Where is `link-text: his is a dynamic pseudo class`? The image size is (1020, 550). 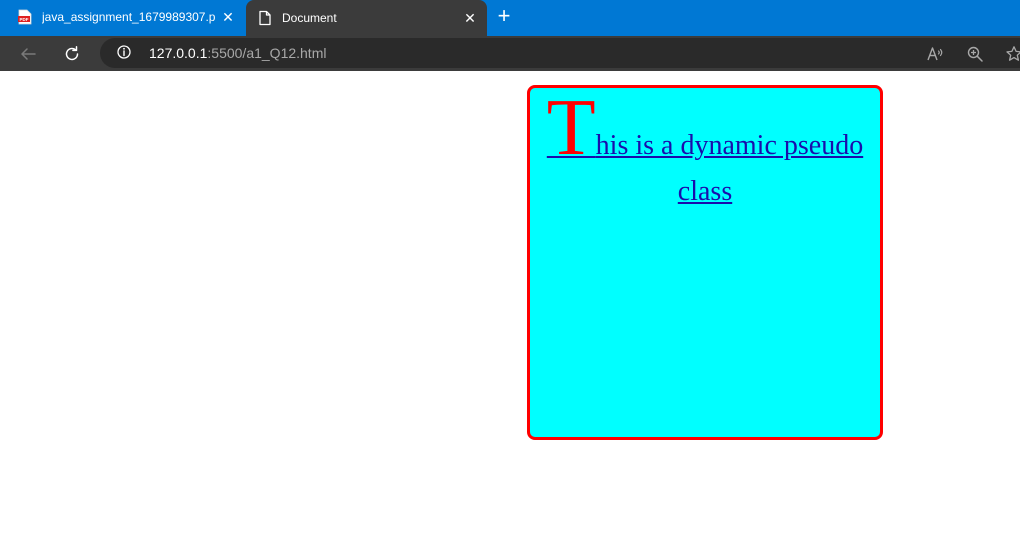 link-text: his is a dynamic pseudo class is located at coordinates (729, 168).